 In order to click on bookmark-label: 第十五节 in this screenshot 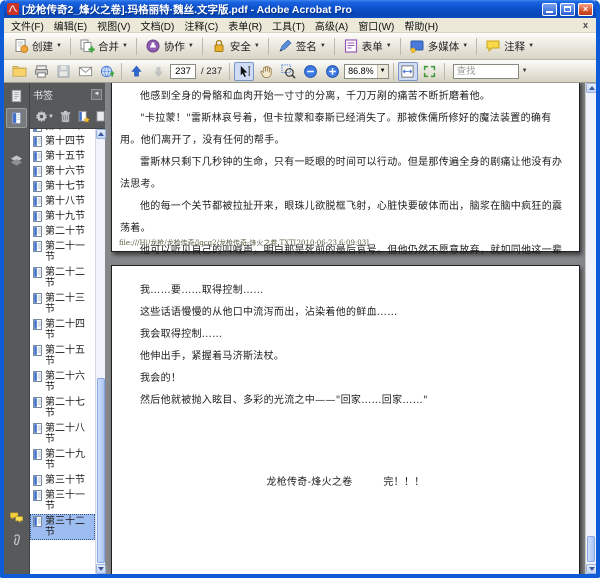, I will do `click(65, 156)`.